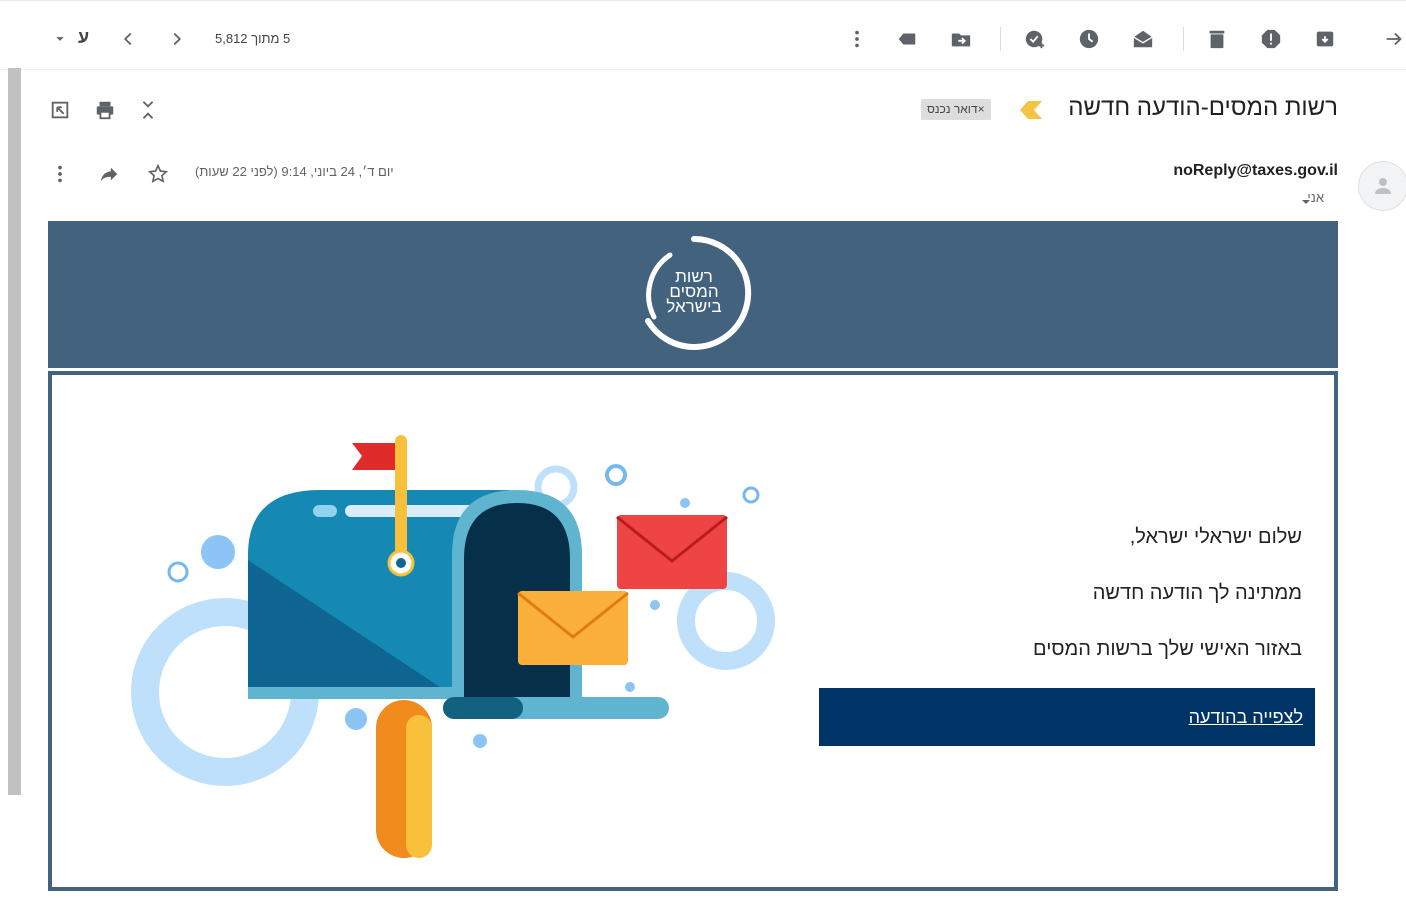  Describe the element at coordinates (128, 39) in the screenshot. I see `newer-icon` at that location.